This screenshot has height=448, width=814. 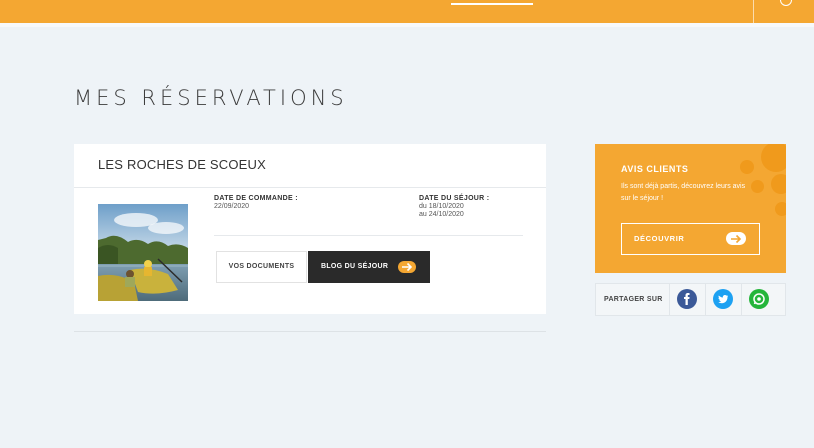 What do you see at coordinates (786, 3) in the screenshot?
I see `user-icon` at bounding box center [786, 3].